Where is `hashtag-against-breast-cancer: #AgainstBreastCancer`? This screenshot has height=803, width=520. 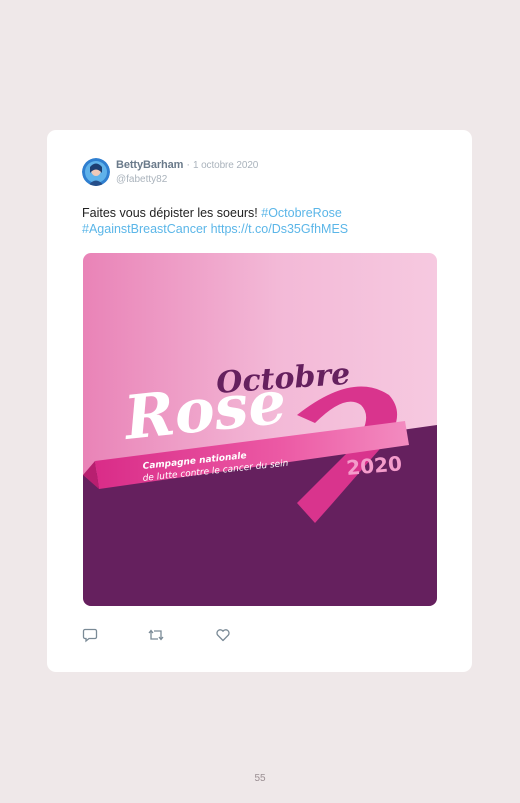 hashtag-against-breast-cancer: #AgainstBreastCancer is located at coordinates (144, 229).